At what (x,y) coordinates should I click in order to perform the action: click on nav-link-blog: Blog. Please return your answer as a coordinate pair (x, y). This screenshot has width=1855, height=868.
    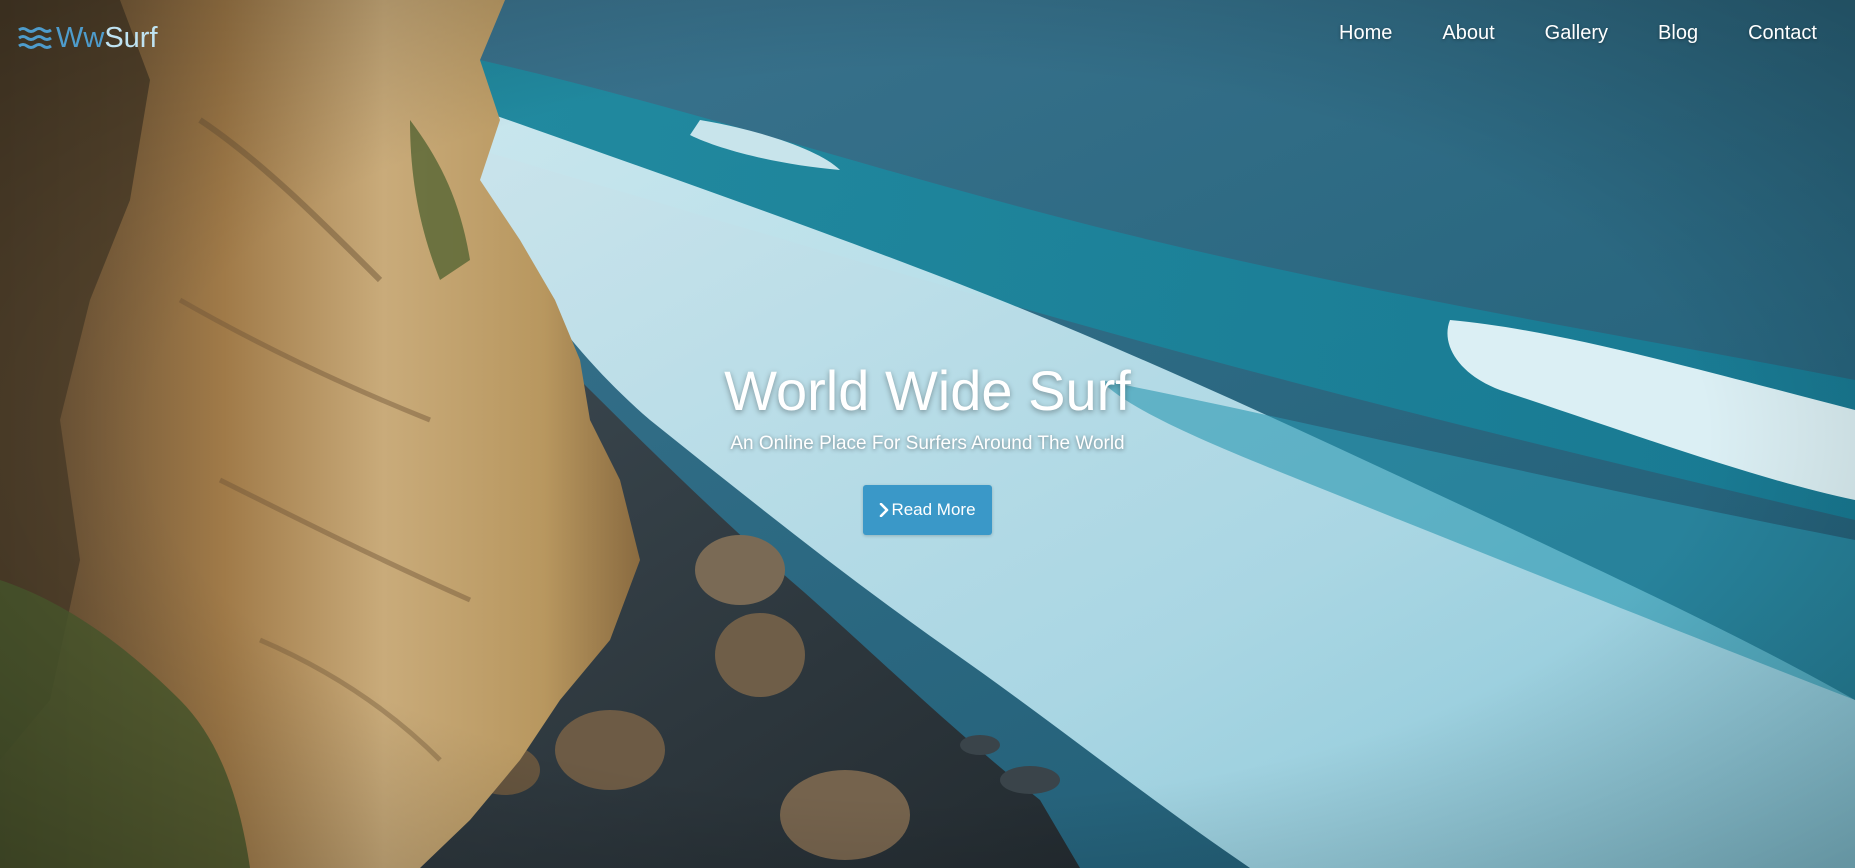
    Looking at the image, I should click on (1678, 33).